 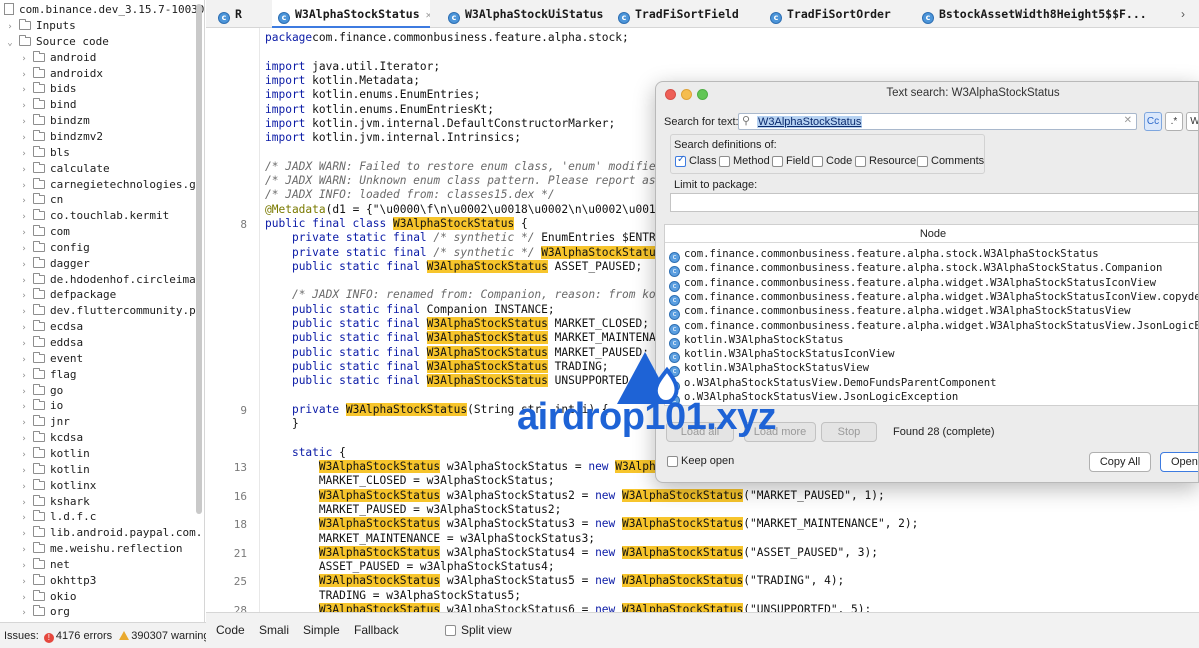 I want to click on issues-status-bar: Issues: ! 4176 errors 390307 warnings, so click(x=107, y=635).